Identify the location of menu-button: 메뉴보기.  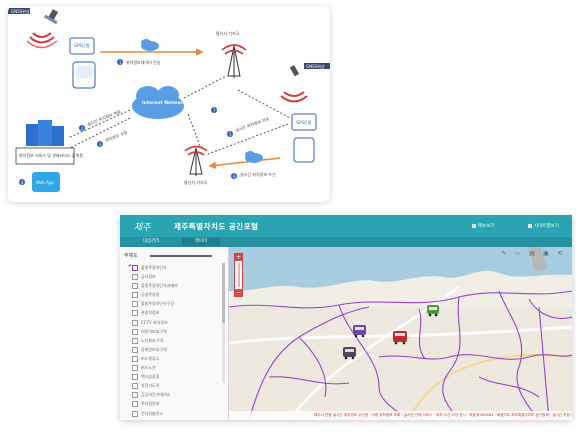
(483, 226).